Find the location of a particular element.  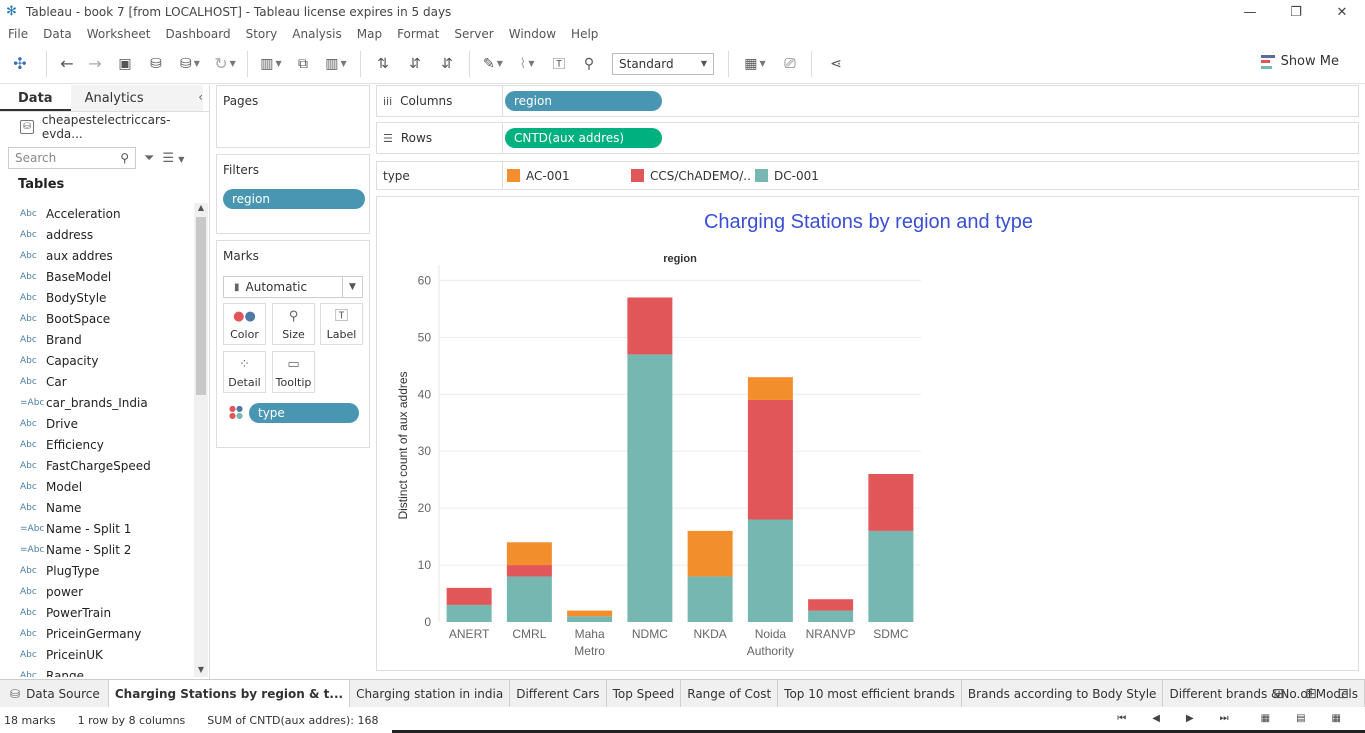

field-item: Abc BaseModel is located at coordinates (97, 276).